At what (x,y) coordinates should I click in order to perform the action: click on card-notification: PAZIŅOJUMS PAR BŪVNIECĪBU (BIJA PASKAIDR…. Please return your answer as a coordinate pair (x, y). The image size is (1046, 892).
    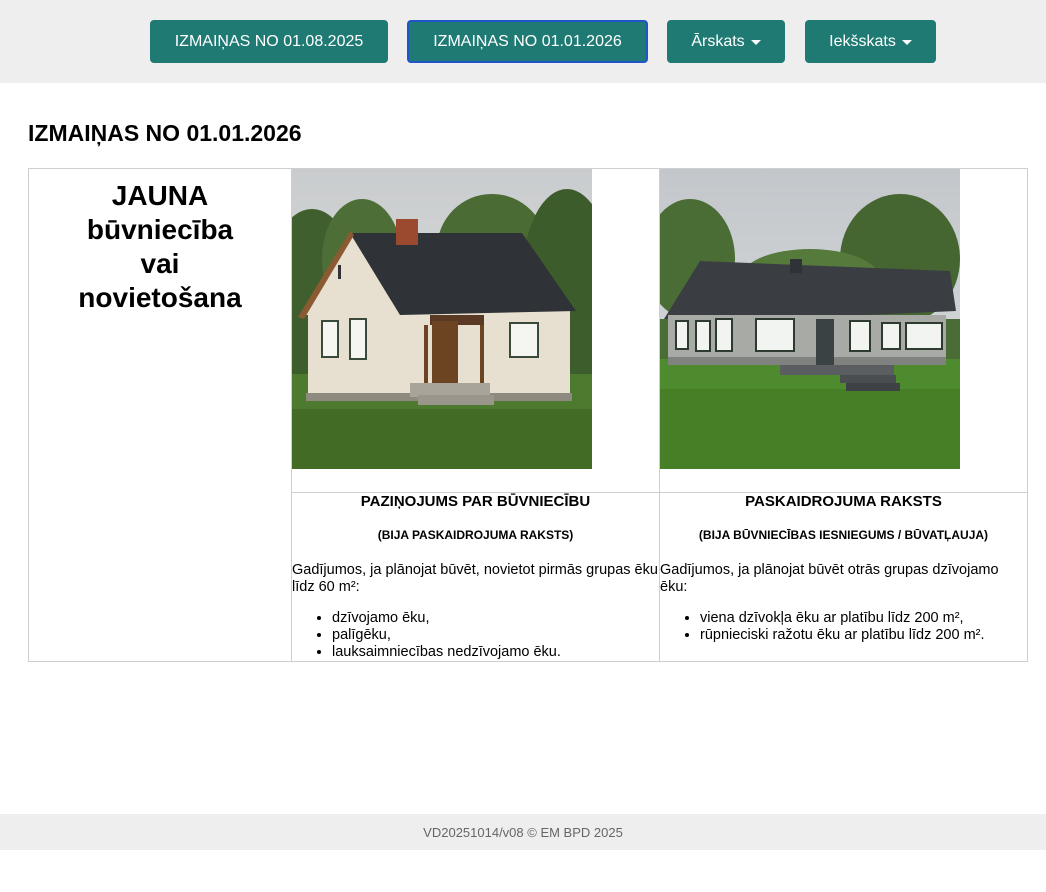
    Looking at the image, I should click on (475, 577).